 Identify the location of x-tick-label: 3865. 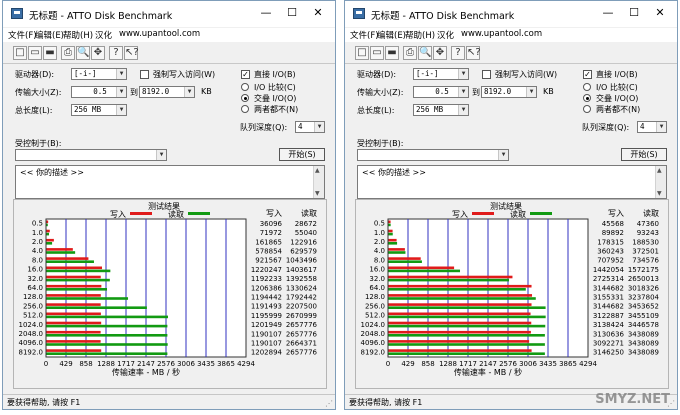
(226, 364).